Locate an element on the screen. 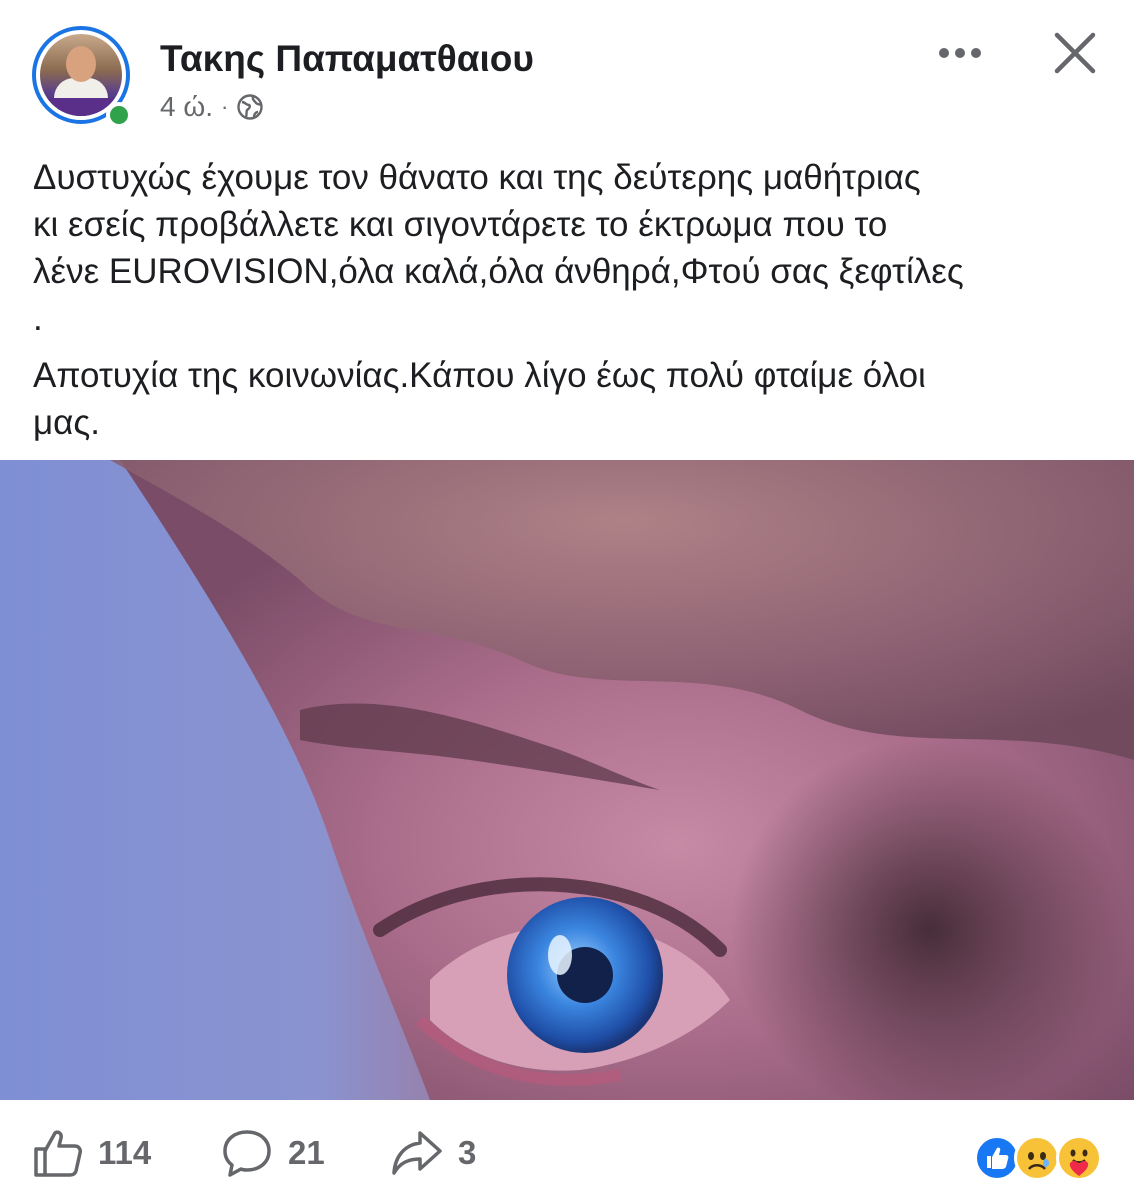 Image resolution: width=1134 pixels, height=1200 pixels. share-count: 3 is located at coordinates (467, 1152).